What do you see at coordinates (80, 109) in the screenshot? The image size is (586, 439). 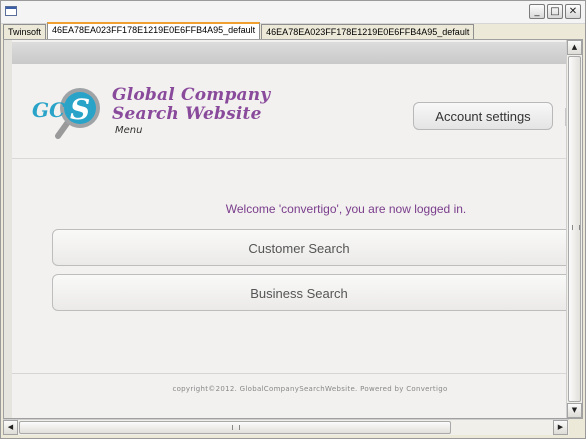 I see `svg-text: S` at bounding box center [80, 109].